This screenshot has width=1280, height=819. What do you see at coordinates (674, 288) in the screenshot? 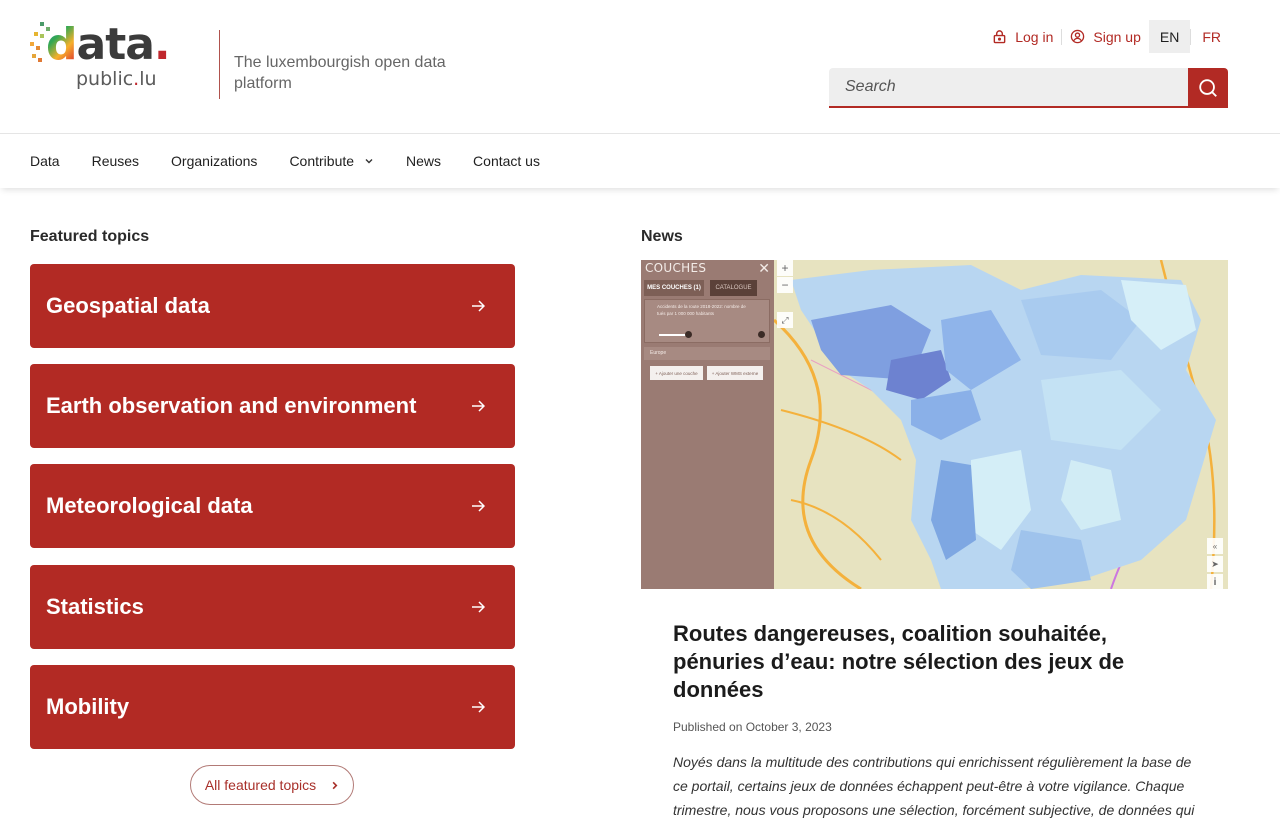
I see `tab-my-layers: MES COUCHES (1)` at bounding box center [674, 288].